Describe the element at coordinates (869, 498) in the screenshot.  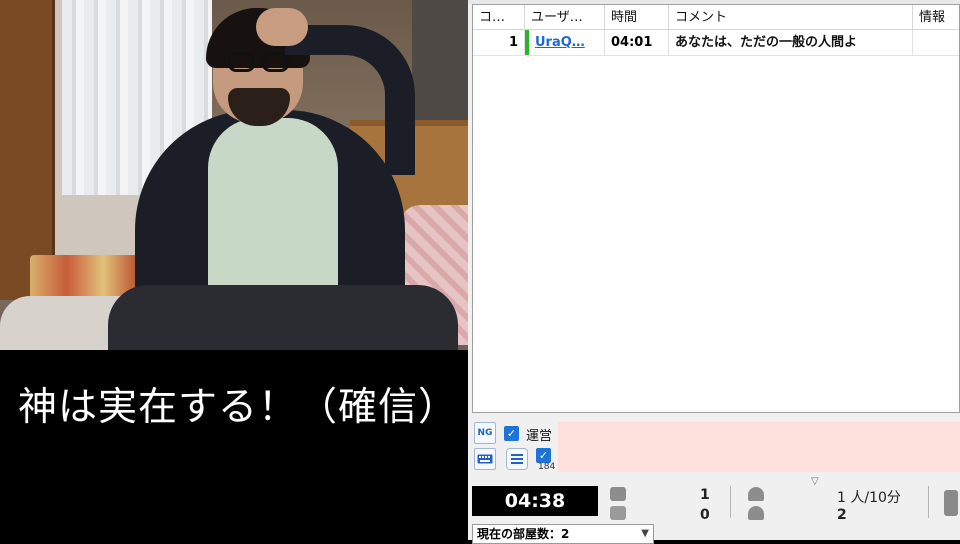
I see `viewers-per-10min: 1 人/10分` at that location.